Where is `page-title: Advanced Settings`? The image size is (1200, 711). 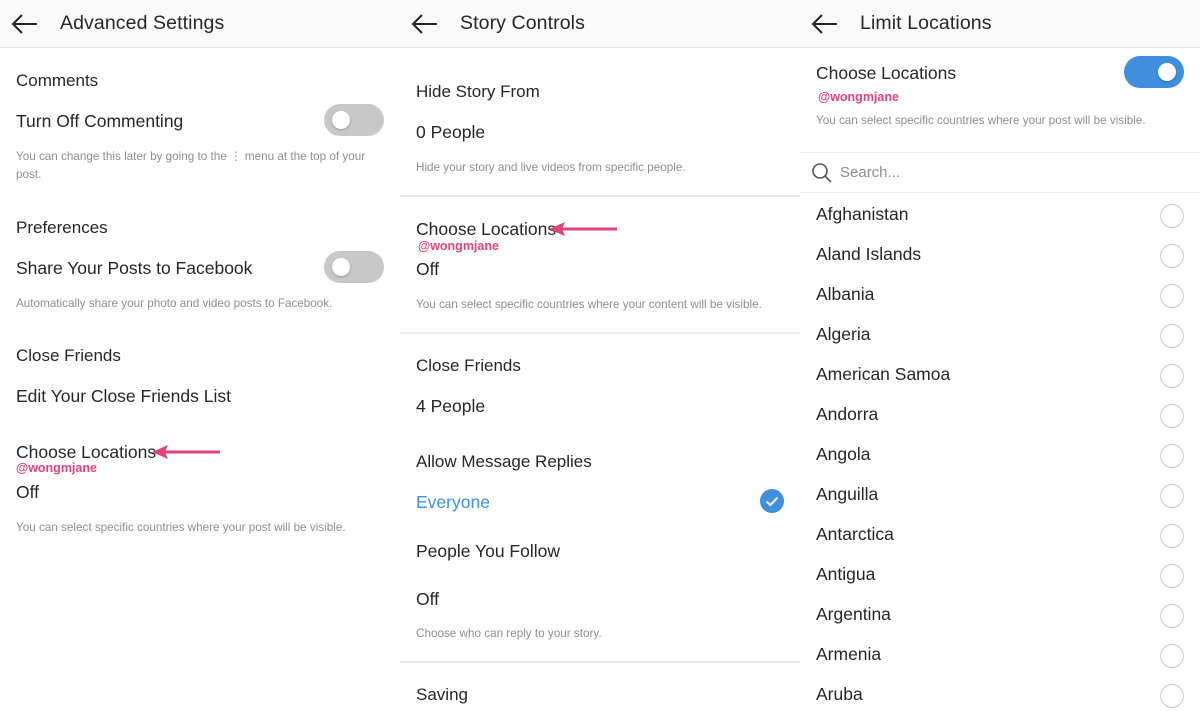 page-title: Advanced Settings is located at coordinates (142, 23).